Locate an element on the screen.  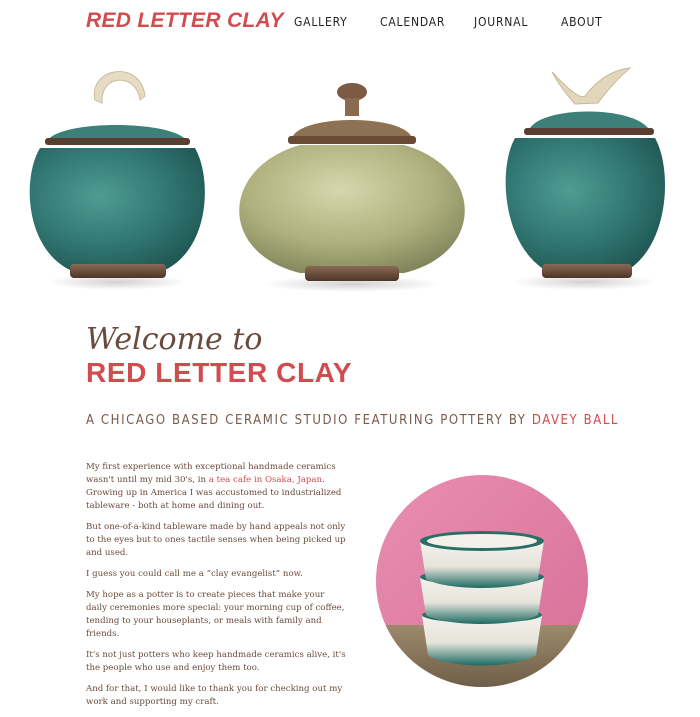
teal-bird-jar is located at coordinates (585, 178).